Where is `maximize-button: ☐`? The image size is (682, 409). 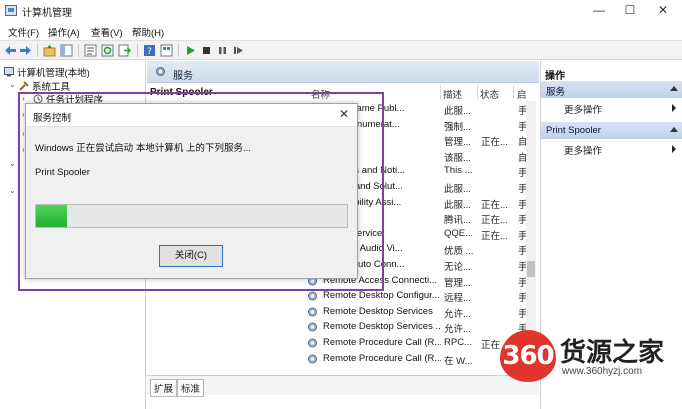 maximize-button: ☐ is located at coordinates (630, 11).